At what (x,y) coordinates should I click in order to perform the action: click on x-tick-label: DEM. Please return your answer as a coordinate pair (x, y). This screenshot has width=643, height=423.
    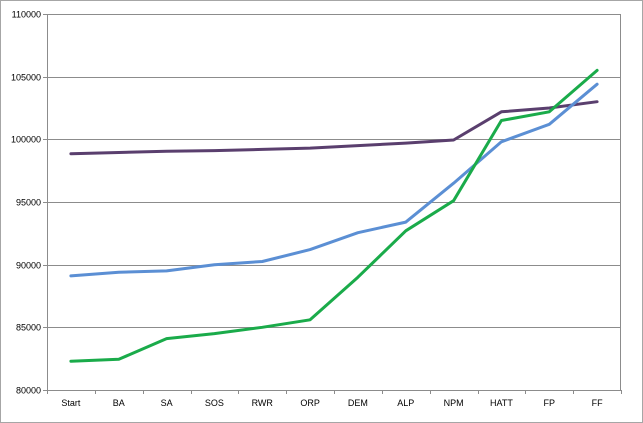
    Looking at the image, I should click on (358, 403).